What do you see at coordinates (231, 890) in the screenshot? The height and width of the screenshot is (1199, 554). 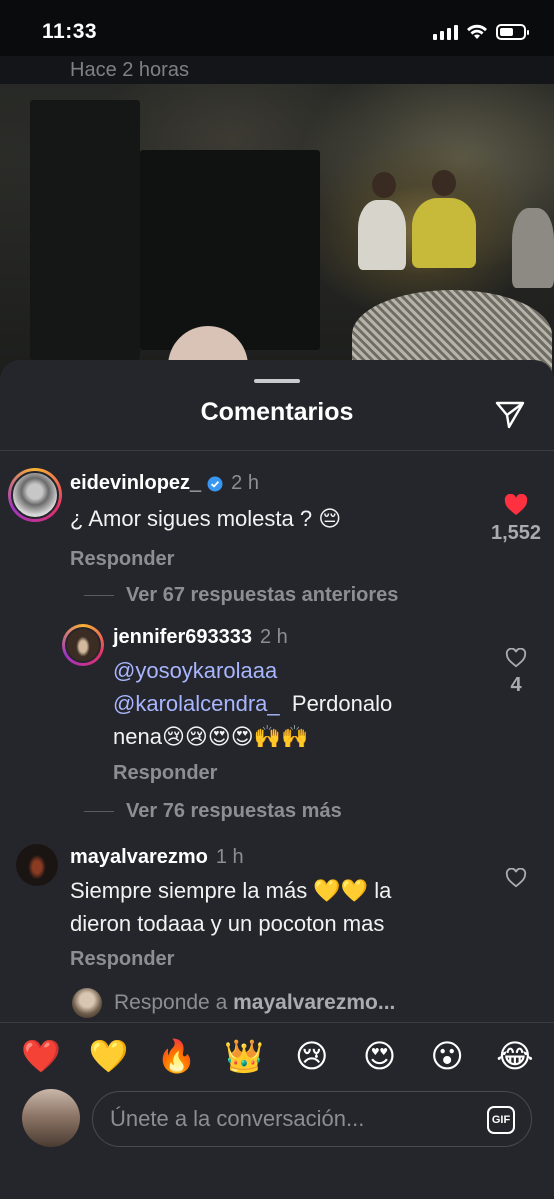 I see `comment-text-part: Siempre siempre la más 💛💛 la` at bounding box center [231, 890].